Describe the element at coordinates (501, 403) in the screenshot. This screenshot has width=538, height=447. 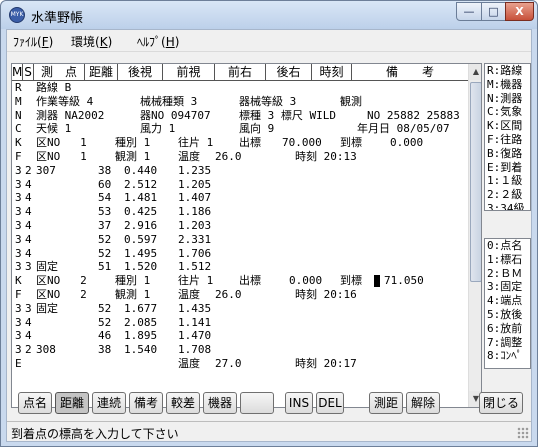
I see `close-button: 閉じる` at that location.